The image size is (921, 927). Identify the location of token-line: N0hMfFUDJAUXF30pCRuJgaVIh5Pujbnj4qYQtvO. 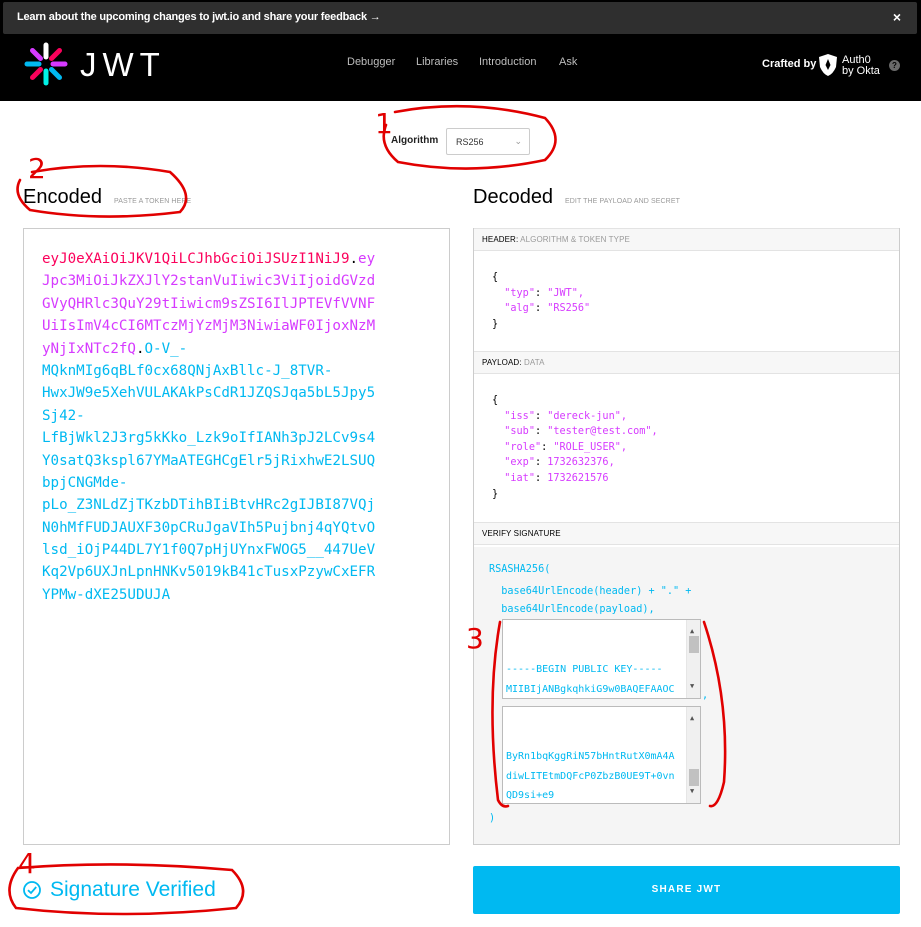
(245, 528).